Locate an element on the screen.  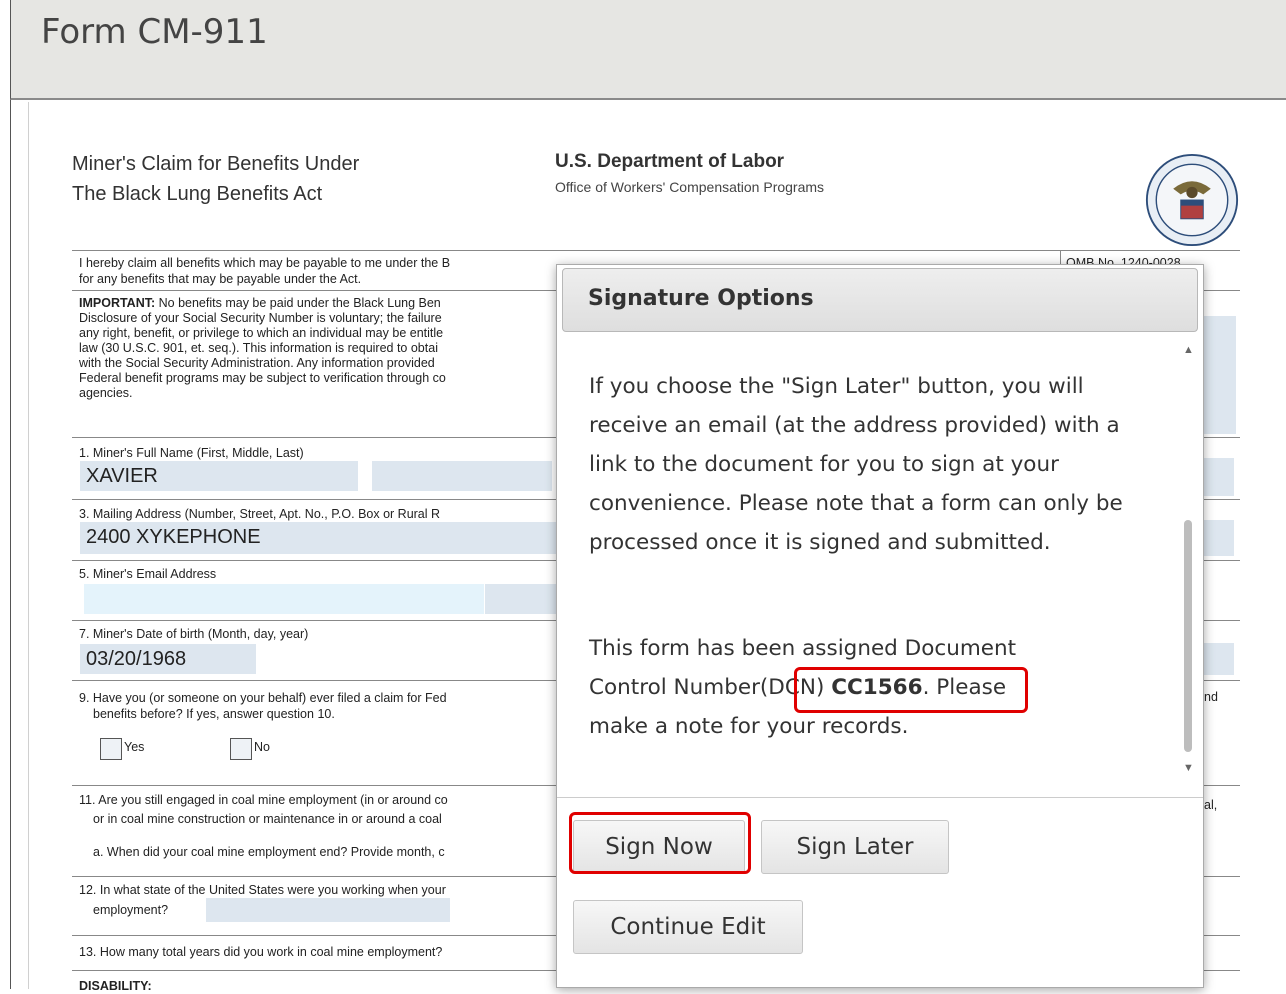
important-label: IMPORTANT: is located at coordinates (117, 303).